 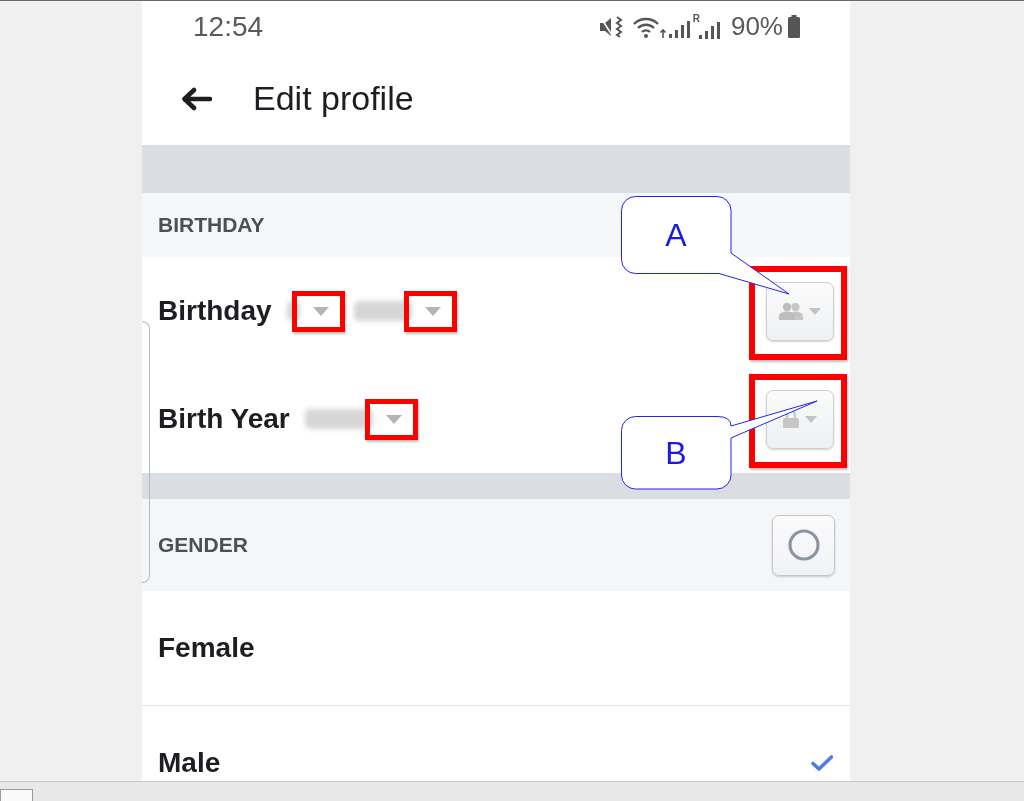 I want to click on callout-letter: B, so click(x=676, y=452).